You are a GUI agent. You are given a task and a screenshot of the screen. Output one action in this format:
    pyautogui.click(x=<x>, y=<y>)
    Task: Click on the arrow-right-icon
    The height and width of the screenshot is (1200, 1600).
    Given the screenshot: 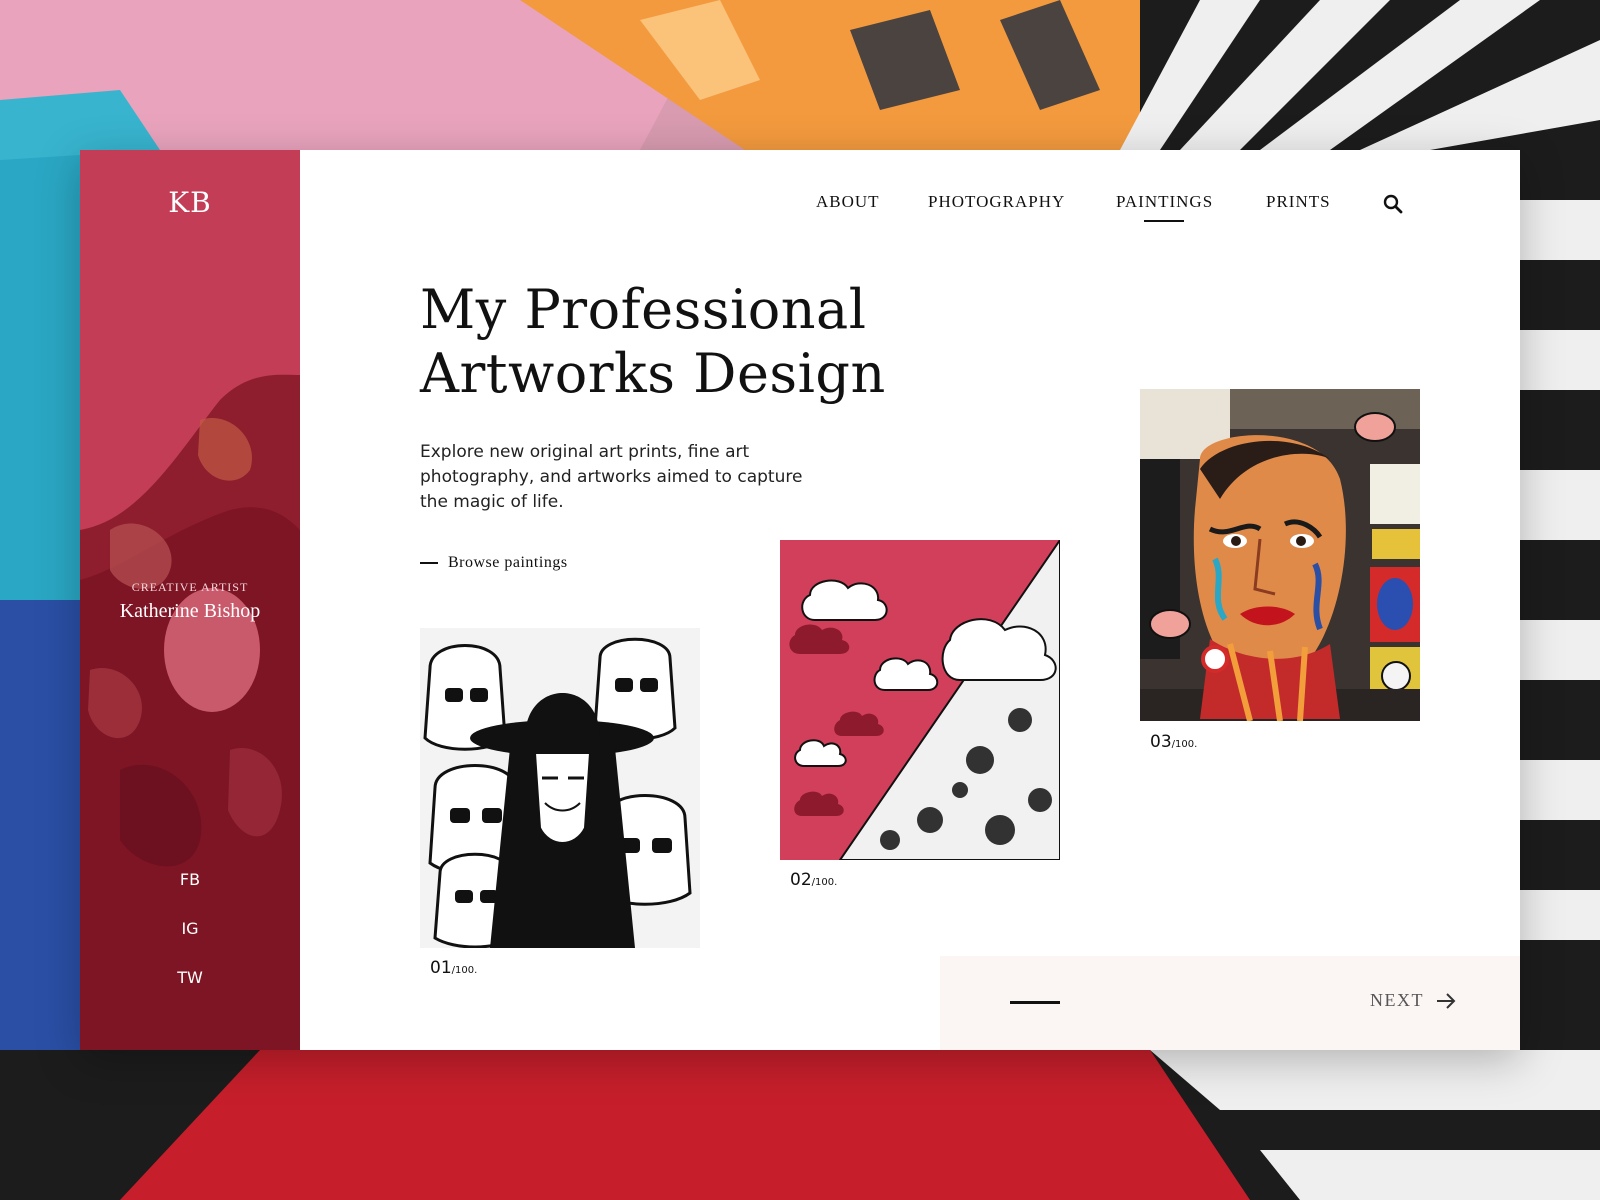 What is the action you would take?
    pyautogui.click(x=1446, y=1000)
    